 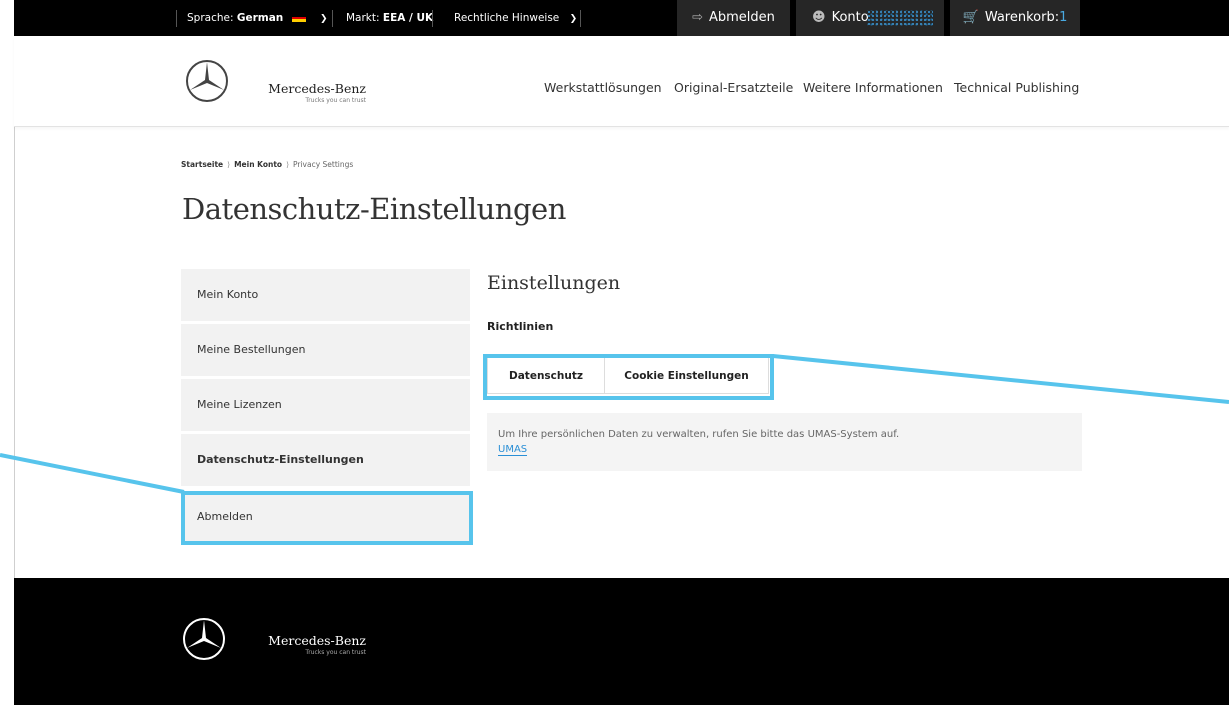 I want to click on highlight-box-tabs, so click(x=628, y=377).